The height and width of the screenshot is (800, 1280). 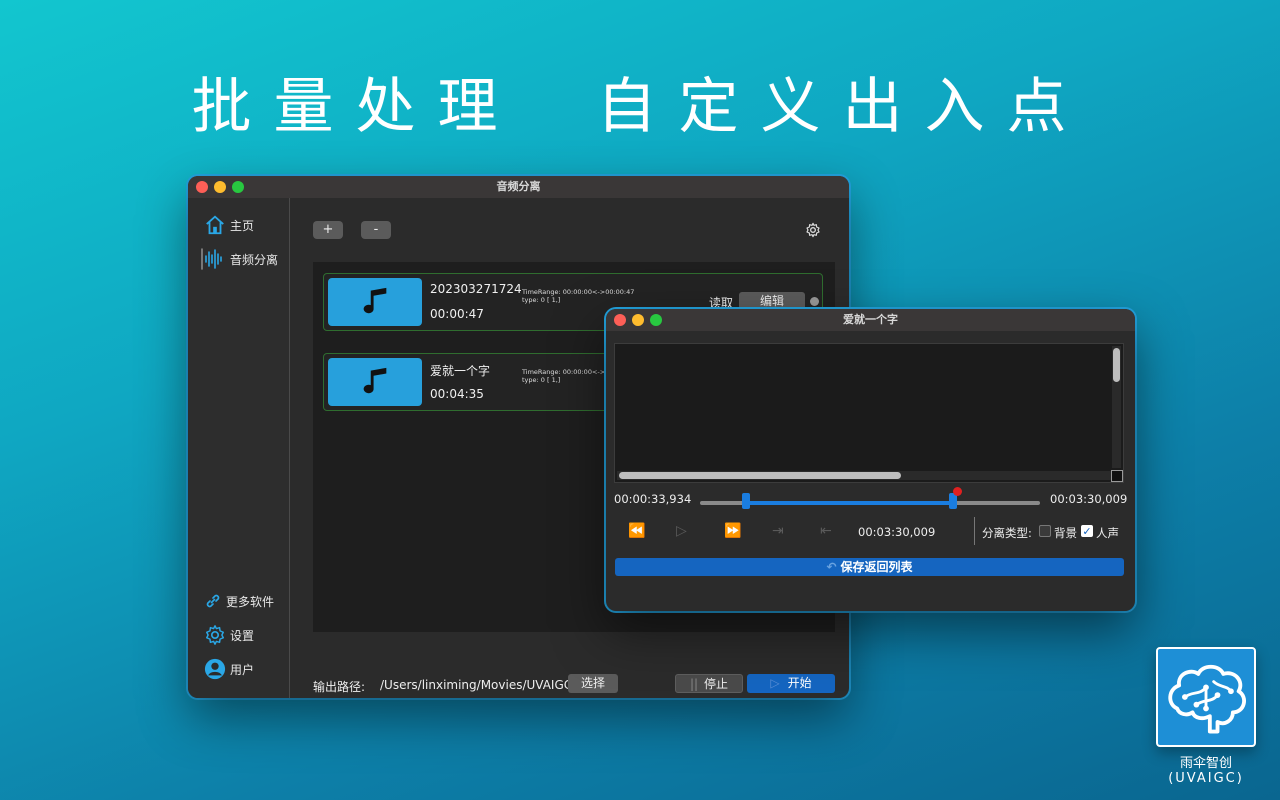 What do you see at coordinates (328, 230) in the screenshot?
I see `add-file-button: +` at bounding box center [328, 230].